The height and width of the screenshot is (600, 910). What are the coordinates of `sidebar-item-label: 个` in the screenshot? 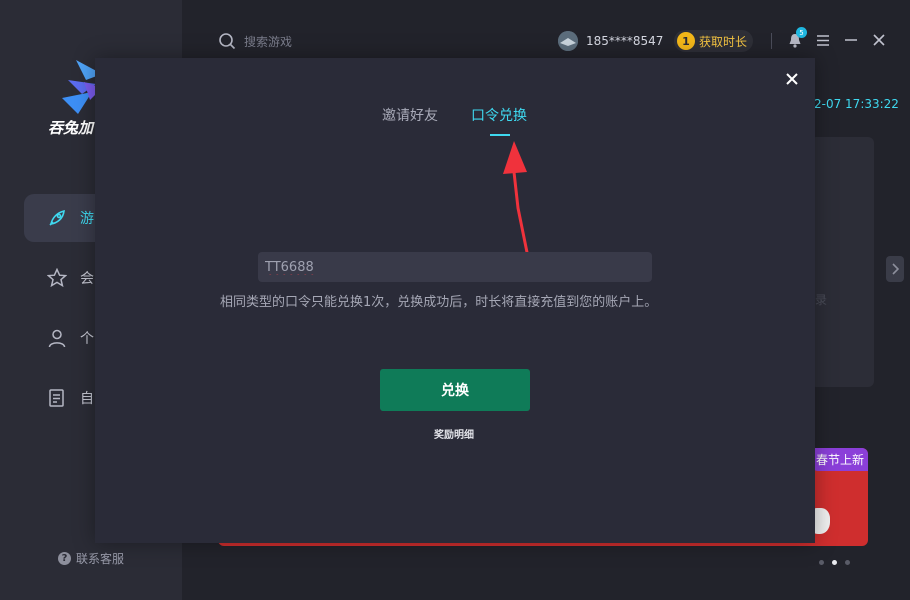 It's located at (87, 339).